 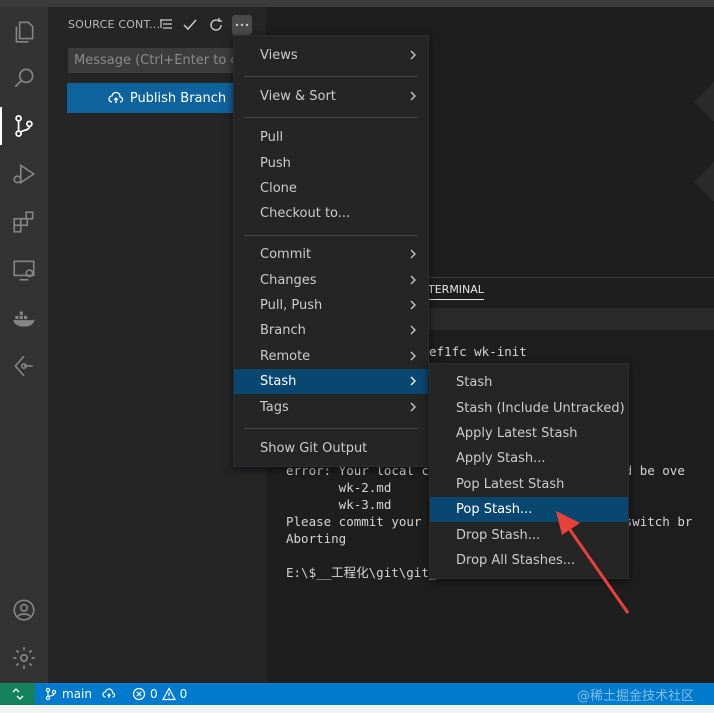 What do you see at coordinates (331, 188) in the screenshot?
I see `menu-item-clone: Clone` at bounding box center [331, 188].